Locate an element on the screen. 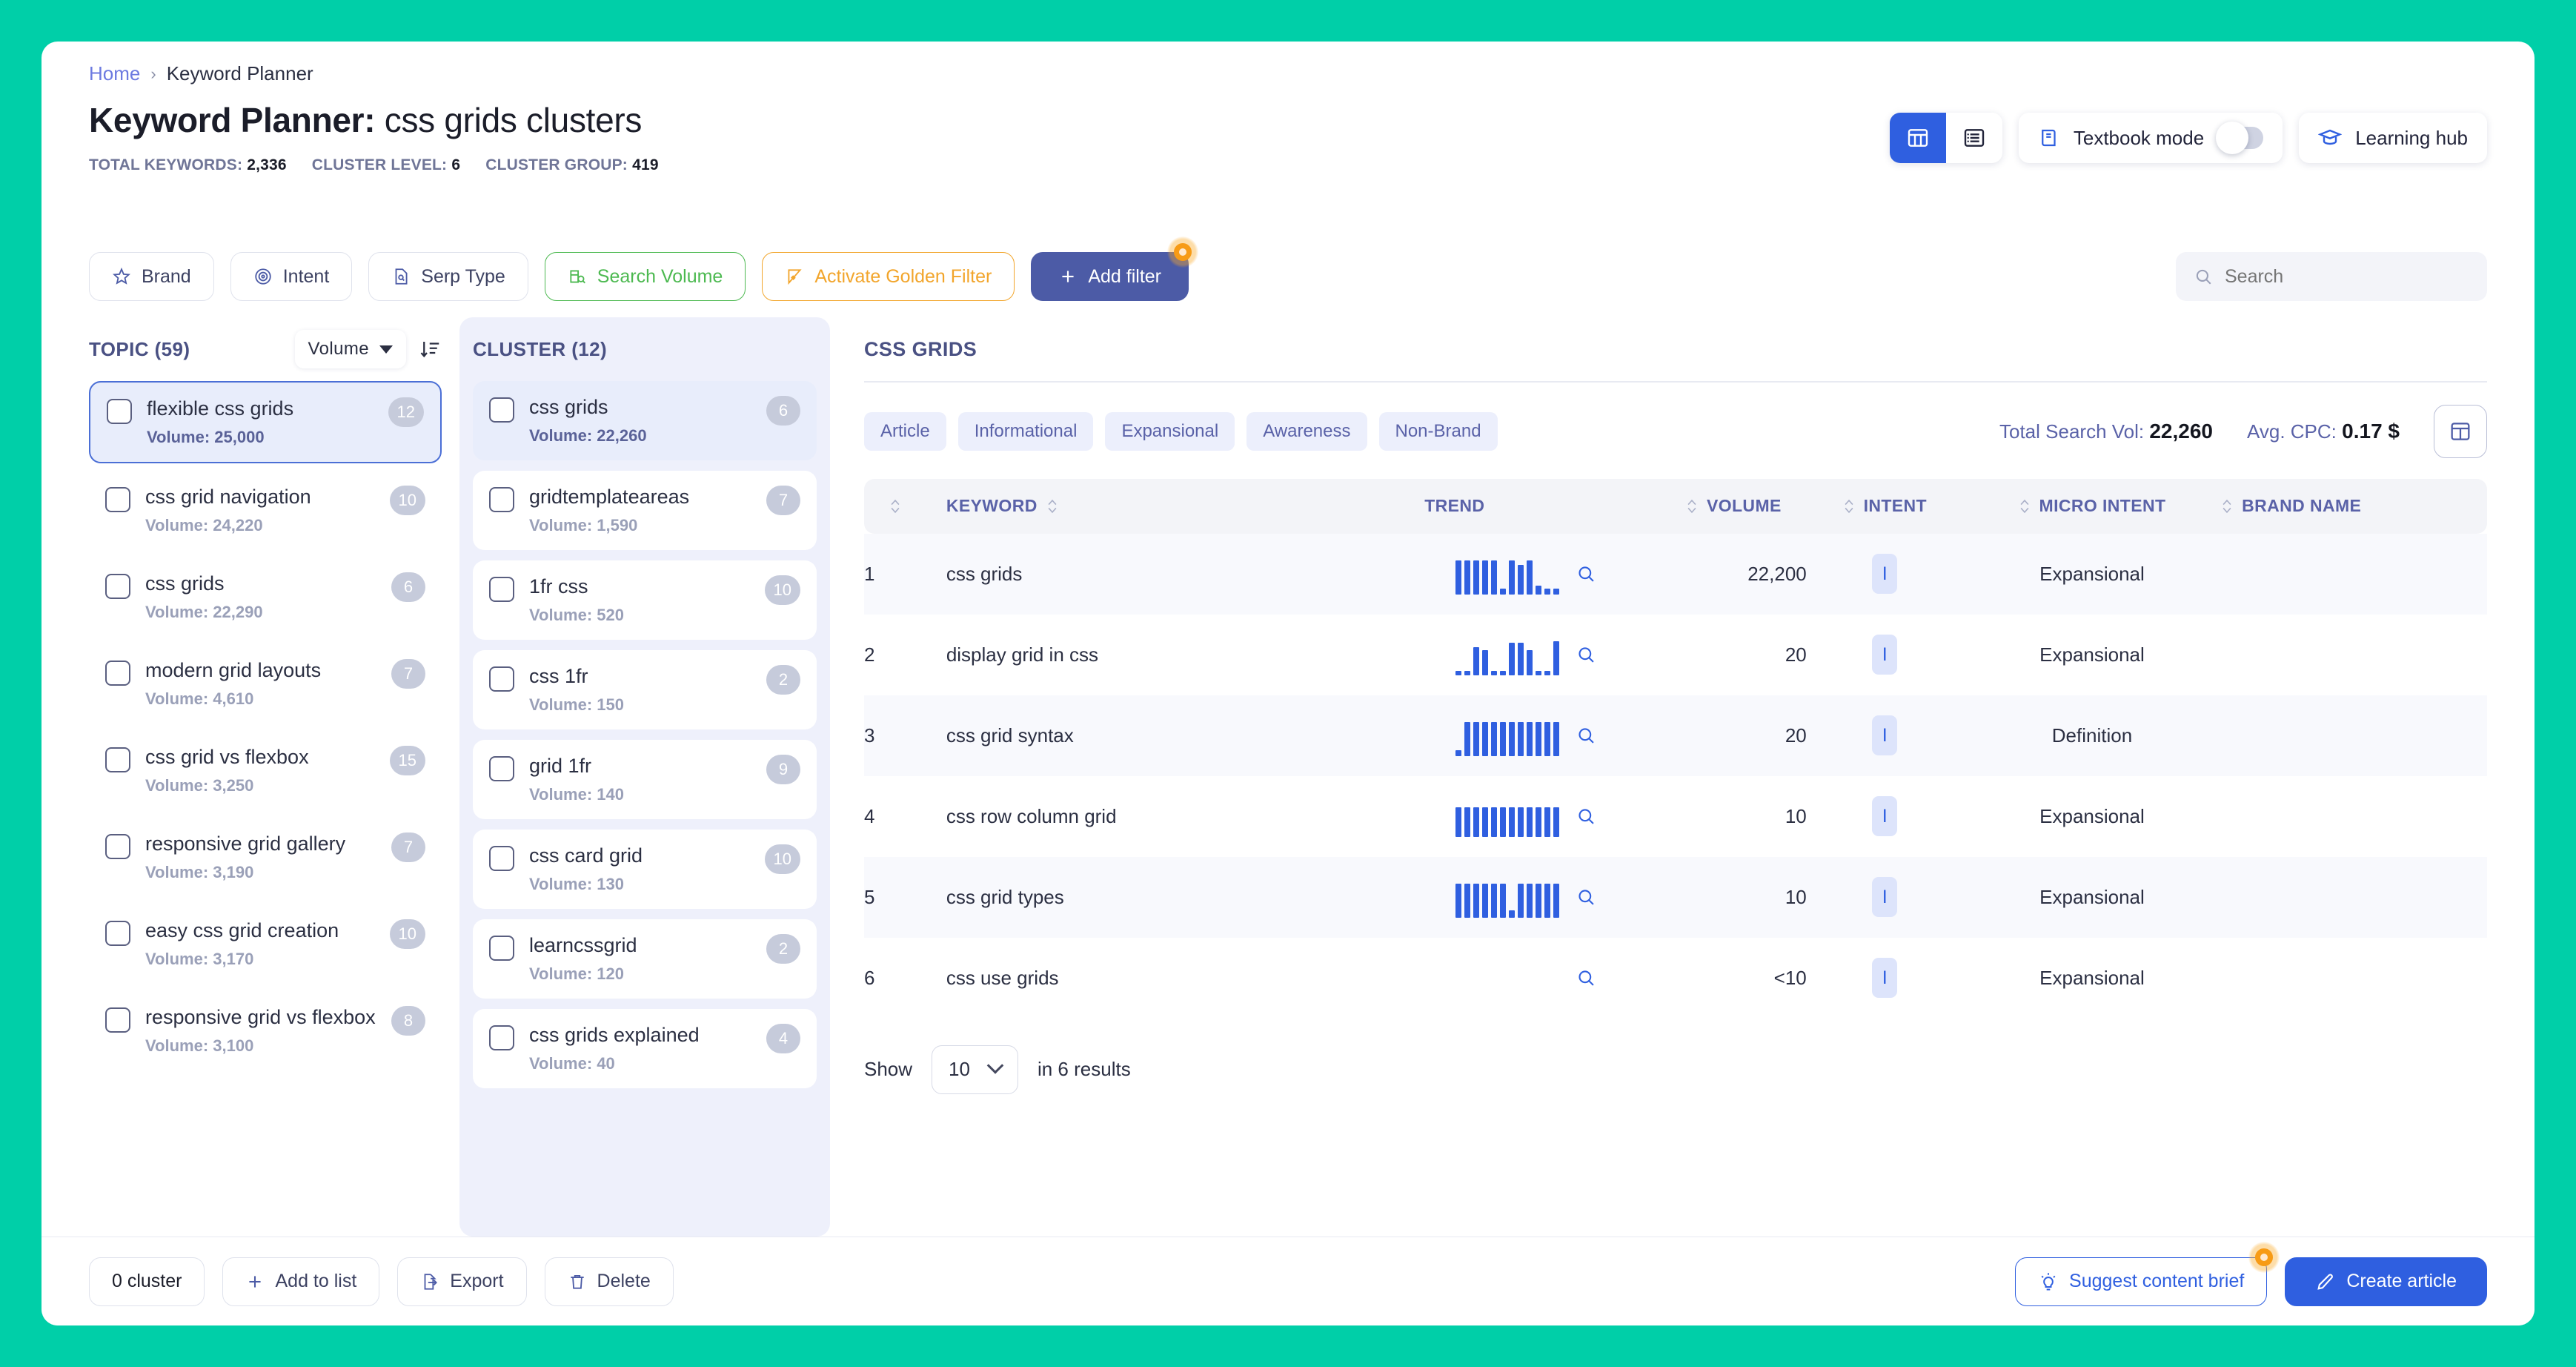  column-settings-button is located at coordinates (2460, 431).